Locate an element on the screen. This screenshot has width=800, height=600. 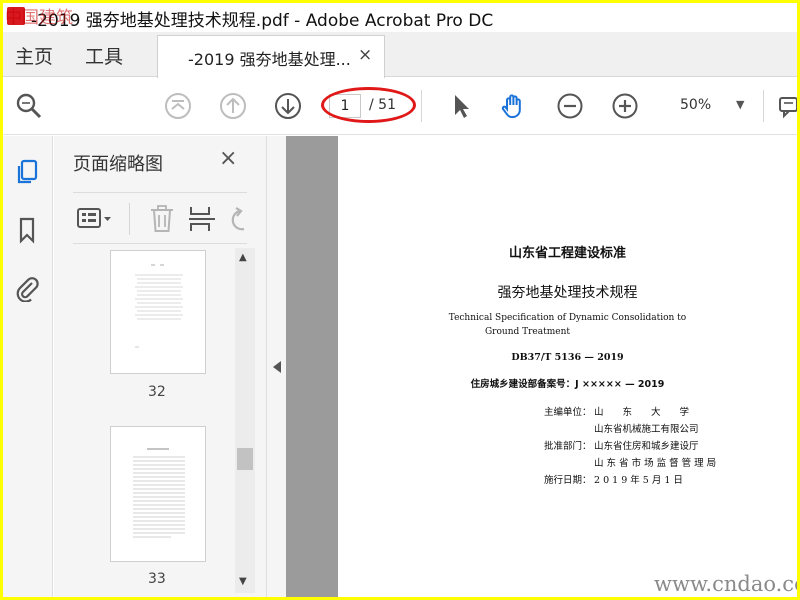
panel-title: 页面缩略图 is located at coordinates (118, 164).